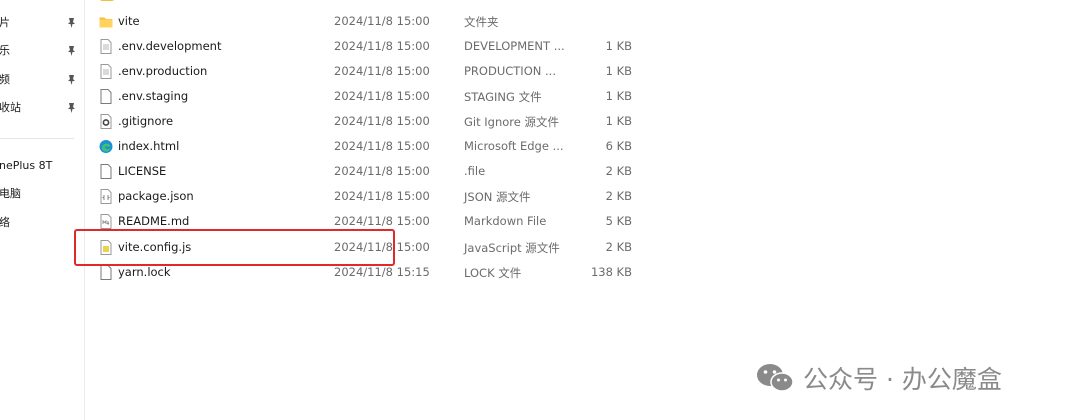 This screenshot has height=420, width=1080. What do you see at coordinates (497, 197) in the screenshot?
I see `file-type: JSON 源文件` at bounding box center [497, 197].